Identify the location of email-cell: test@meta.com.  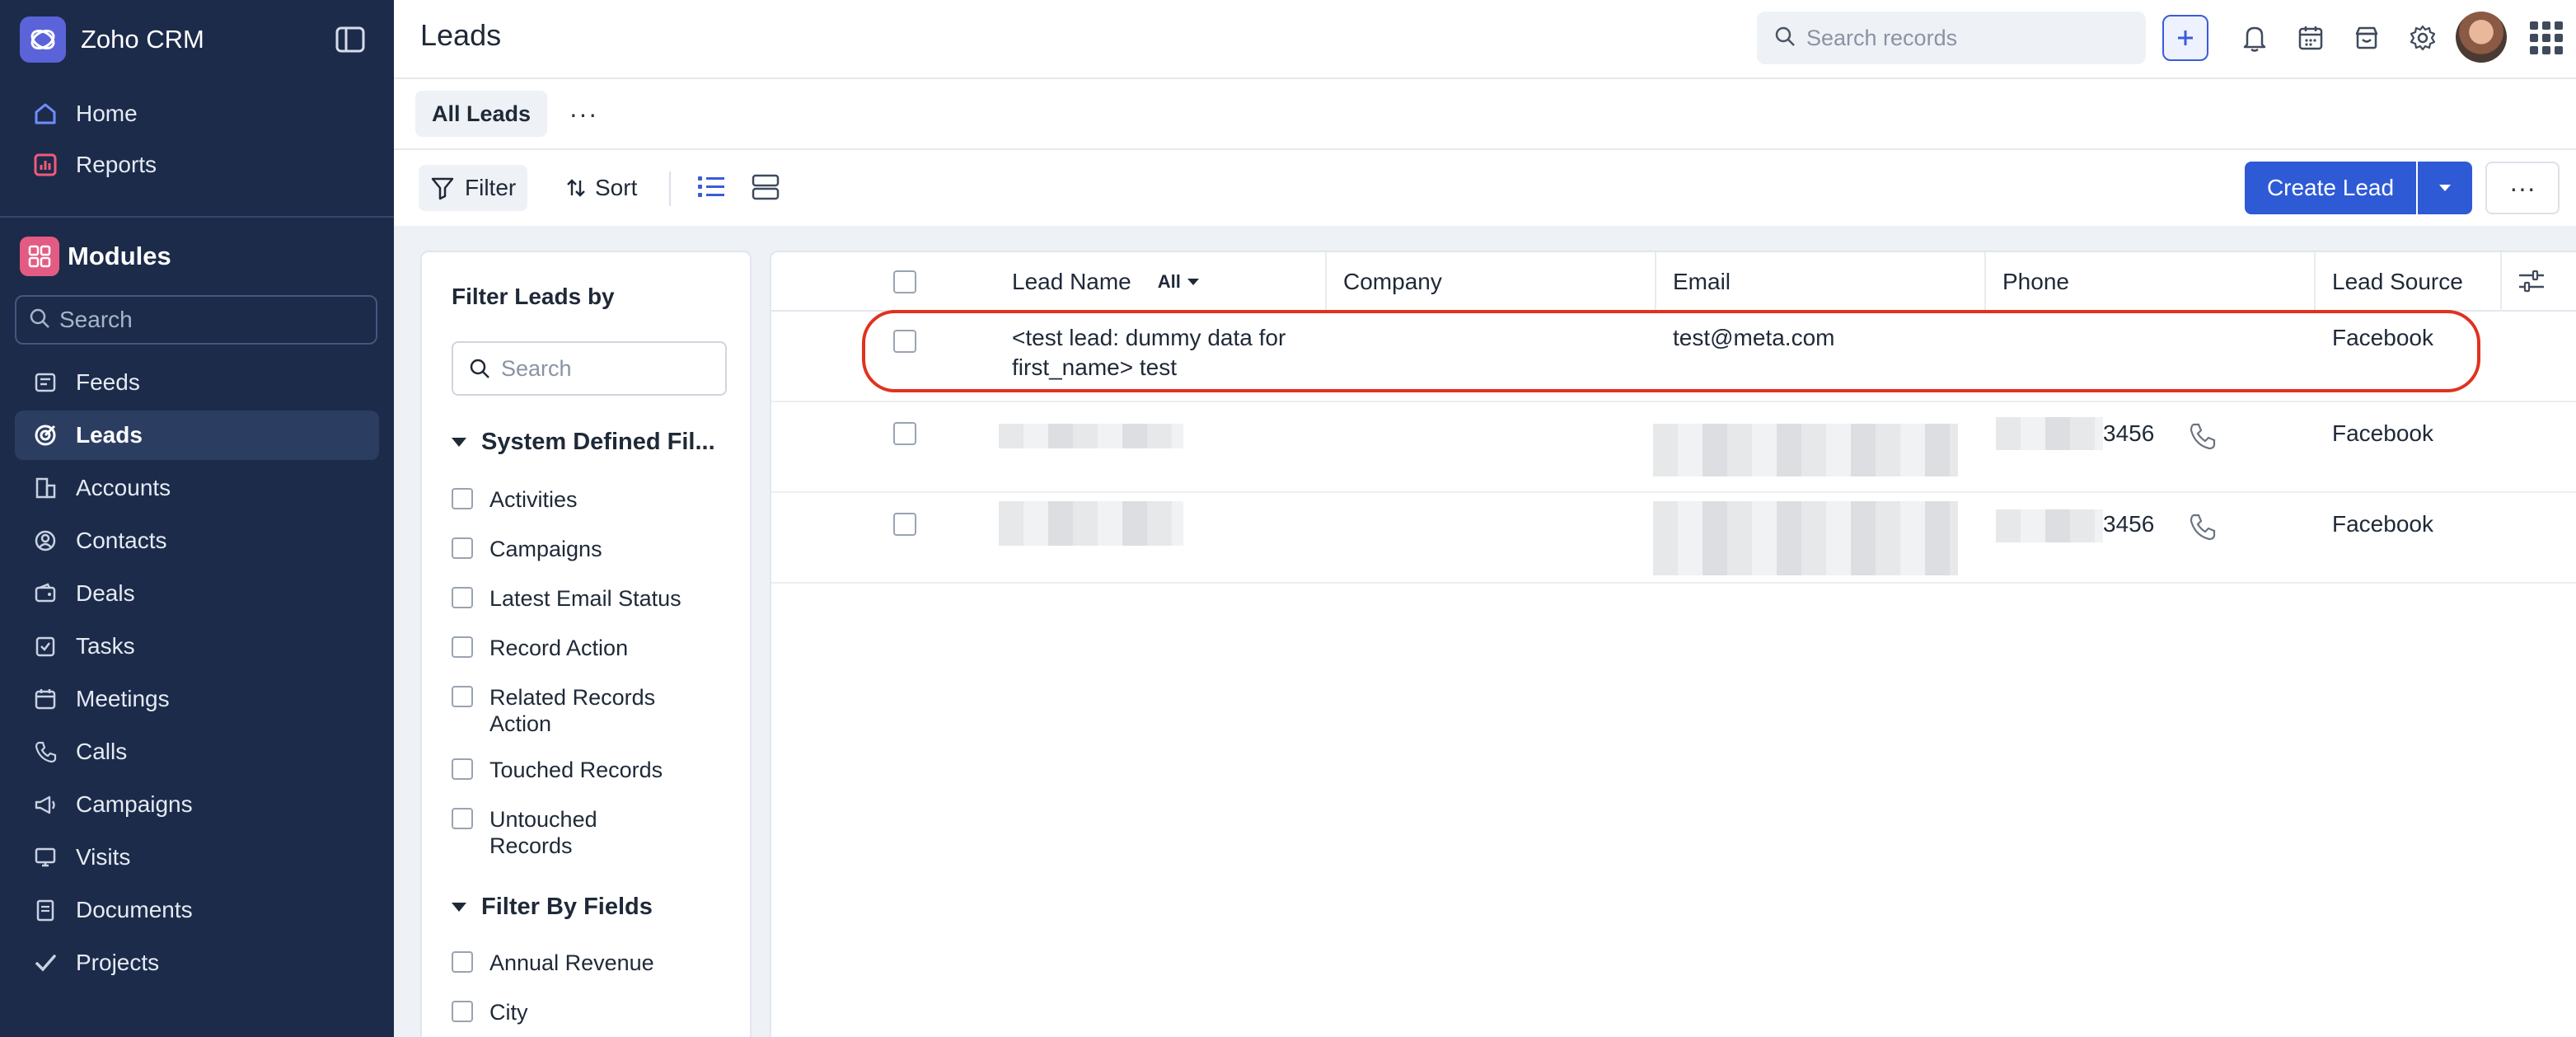
(1753, 338).